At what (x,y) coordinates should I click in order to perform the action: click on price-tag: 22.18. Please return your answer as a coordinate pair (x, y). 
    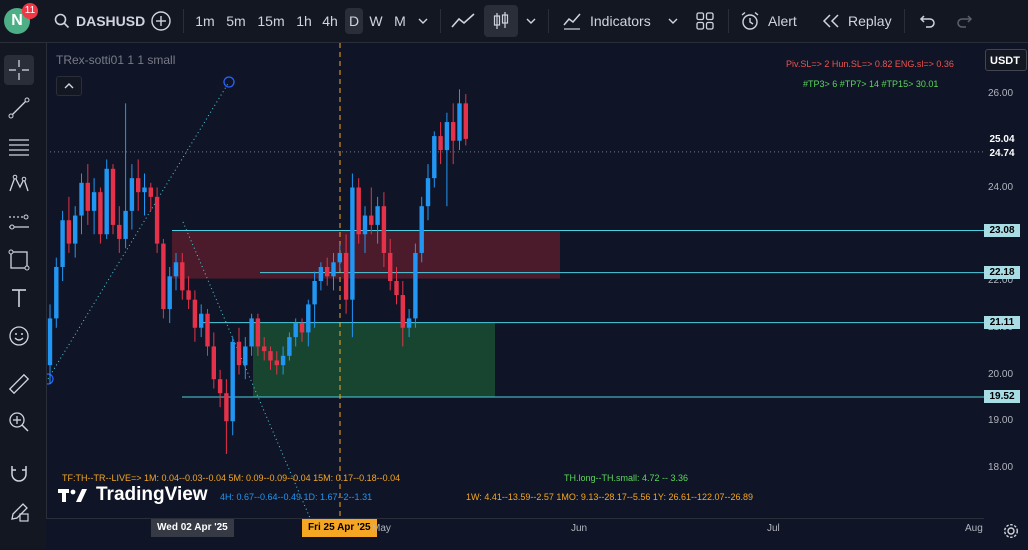
    Looking at the image, I should click on (1002, 273).